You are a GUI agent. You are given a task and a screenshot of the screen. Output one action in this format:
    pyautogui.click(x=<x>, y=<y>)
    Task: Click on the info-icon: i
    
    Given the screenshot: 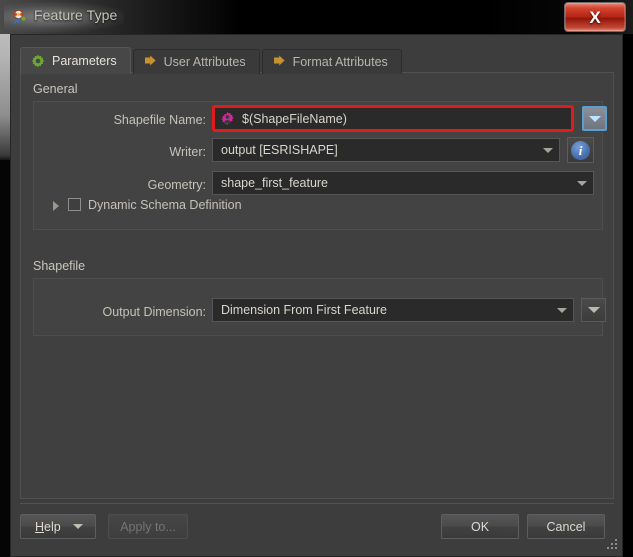 What is the action you would take?
    pyautogui.click(x=580, y=150)
    